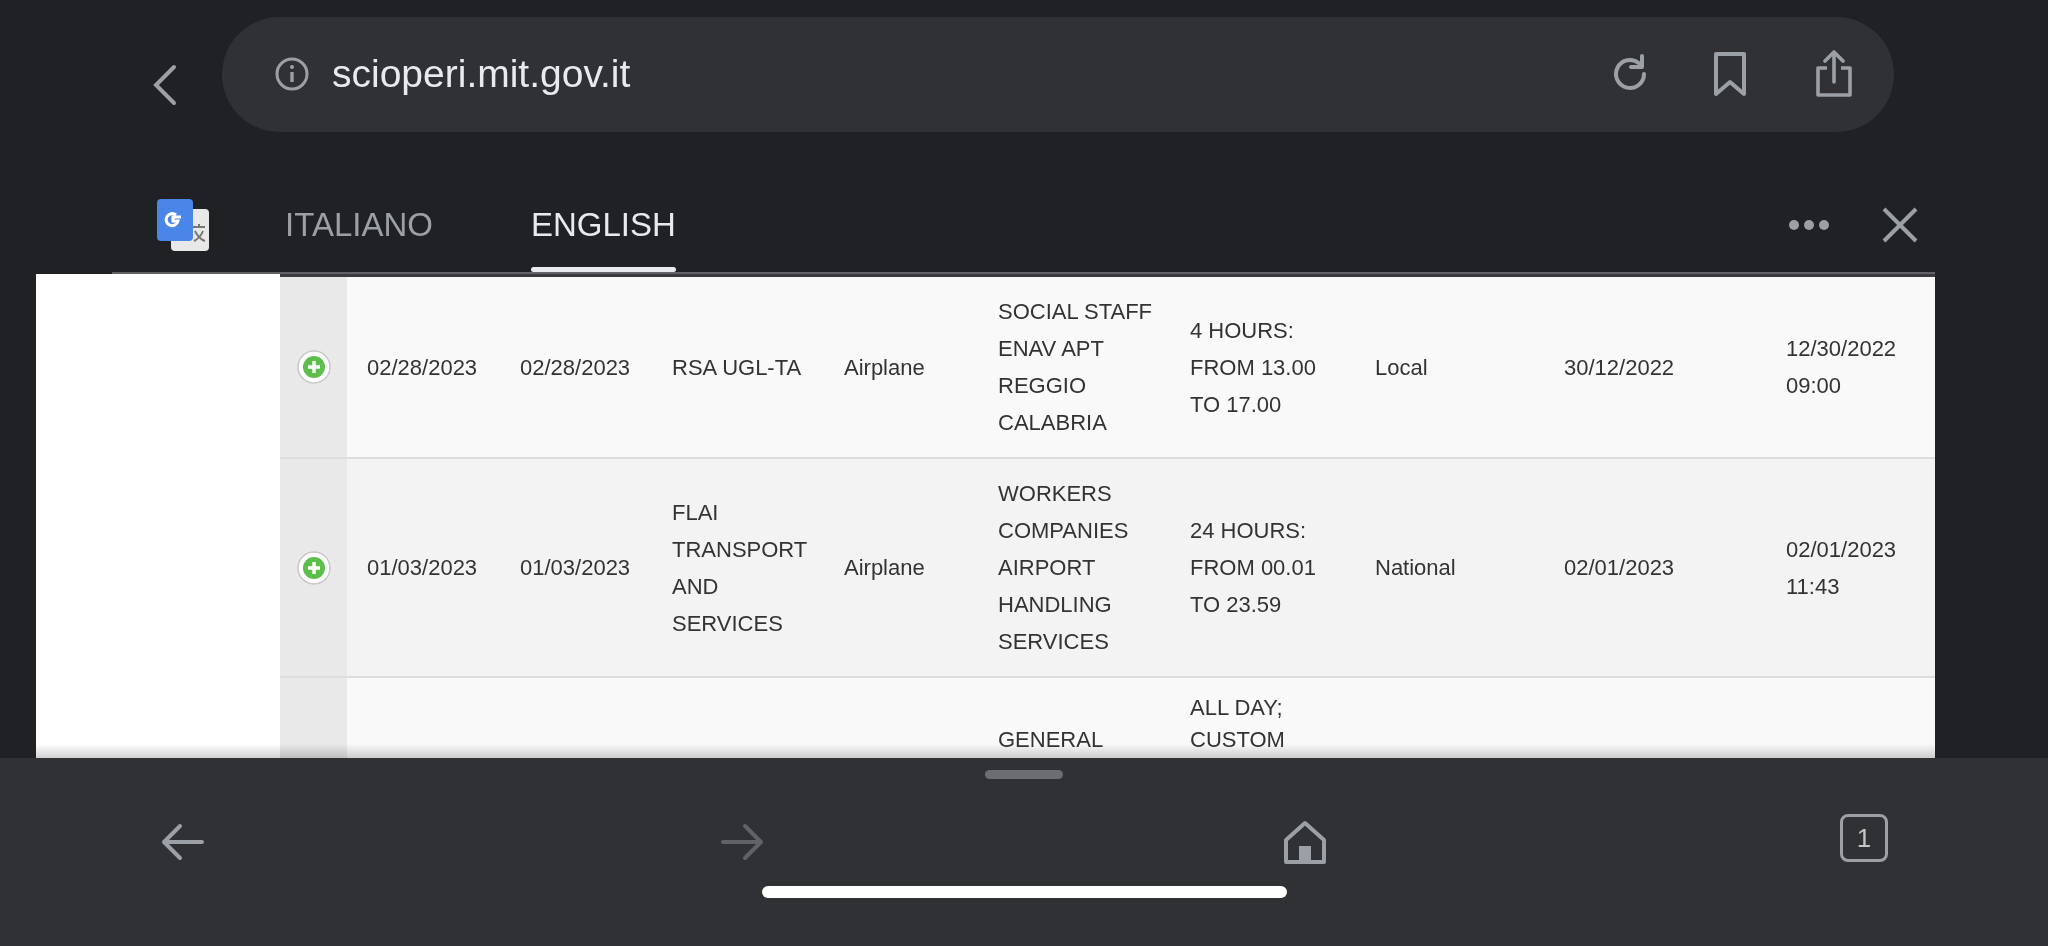 The width and height of the screenshot is (2048, 946). Describe the element at coordinates (1619, 568) in the screenshot. I see `table-cell-text: 02/01/2023` at that location.